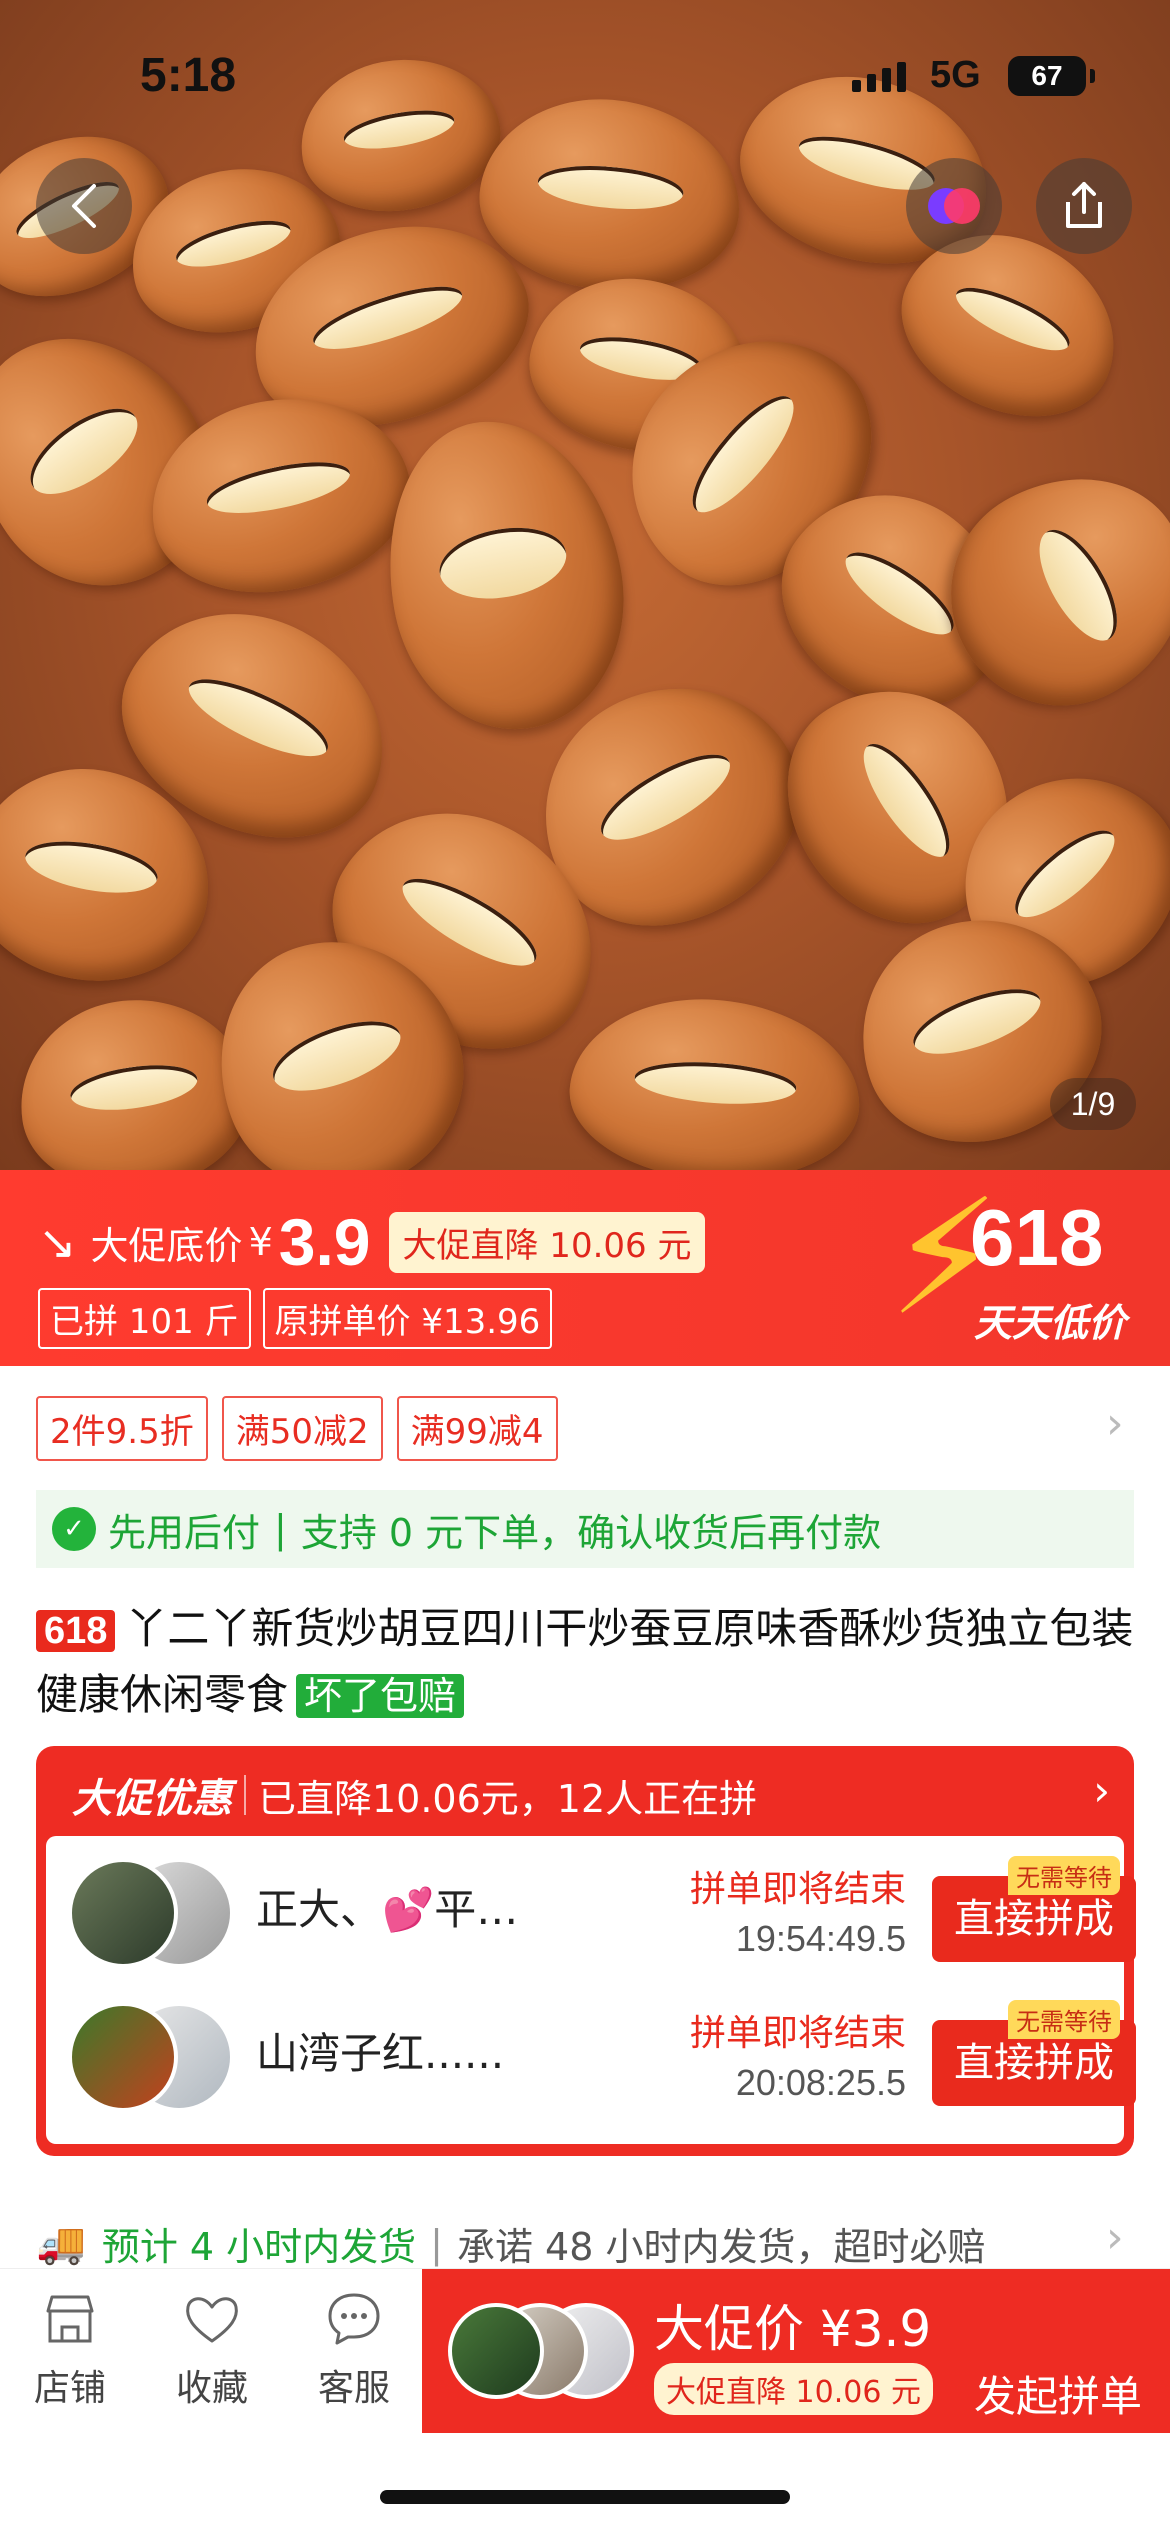  Describe the element at coordinates (70, 2350) in the screenshot. I see `tab-store: 店铺` at that location.